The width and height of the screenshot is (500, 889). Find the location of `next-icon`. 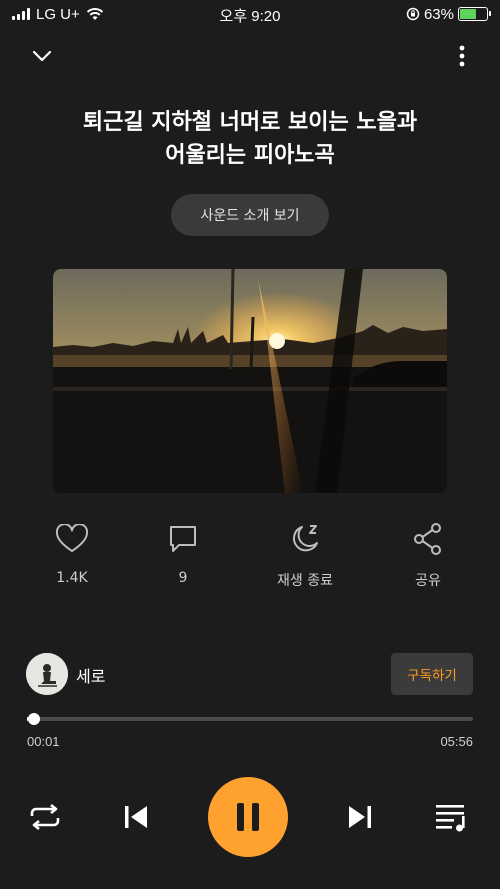

next-icon is located at coordinates (360, 817).